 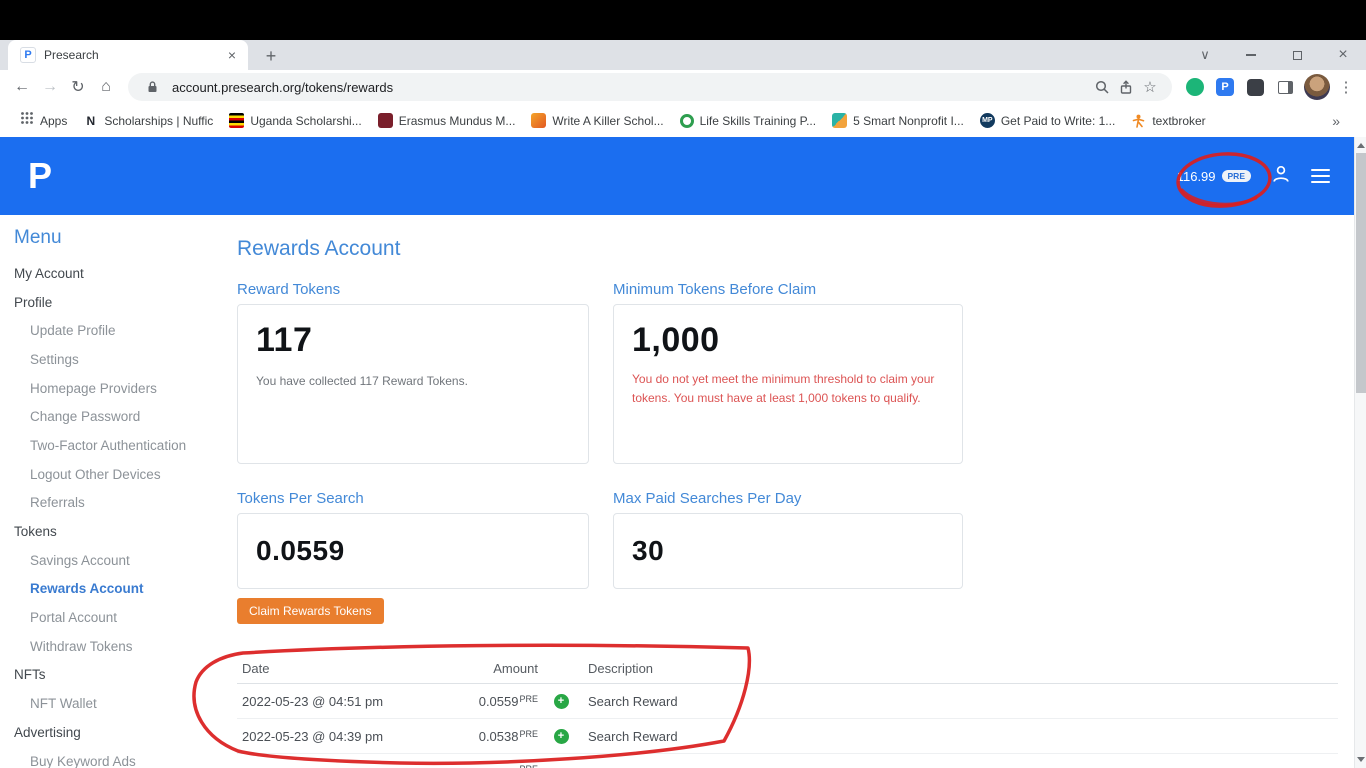 I want to click on sidebar-item-portal-account: Portal Account, so click(x=119, y=617).